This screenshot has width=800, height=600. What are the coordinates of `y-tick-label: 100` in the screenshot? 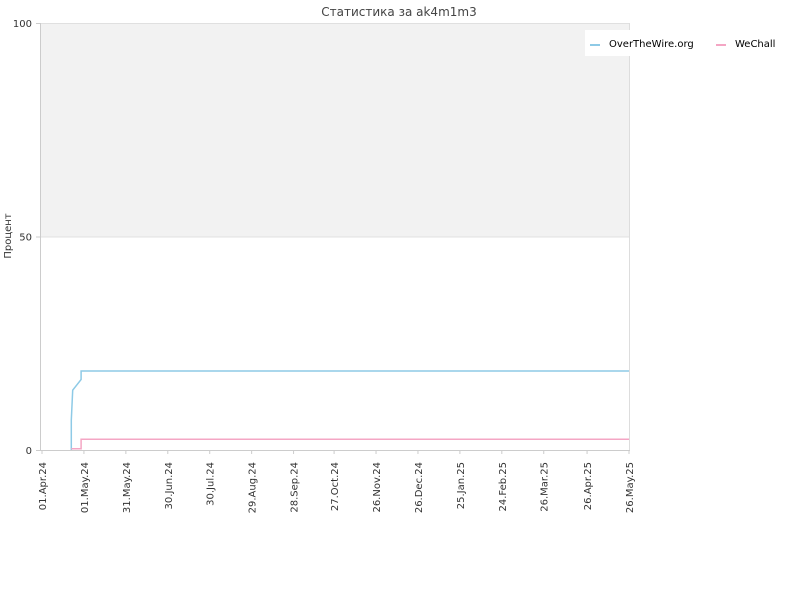 It's located at (22, 24).